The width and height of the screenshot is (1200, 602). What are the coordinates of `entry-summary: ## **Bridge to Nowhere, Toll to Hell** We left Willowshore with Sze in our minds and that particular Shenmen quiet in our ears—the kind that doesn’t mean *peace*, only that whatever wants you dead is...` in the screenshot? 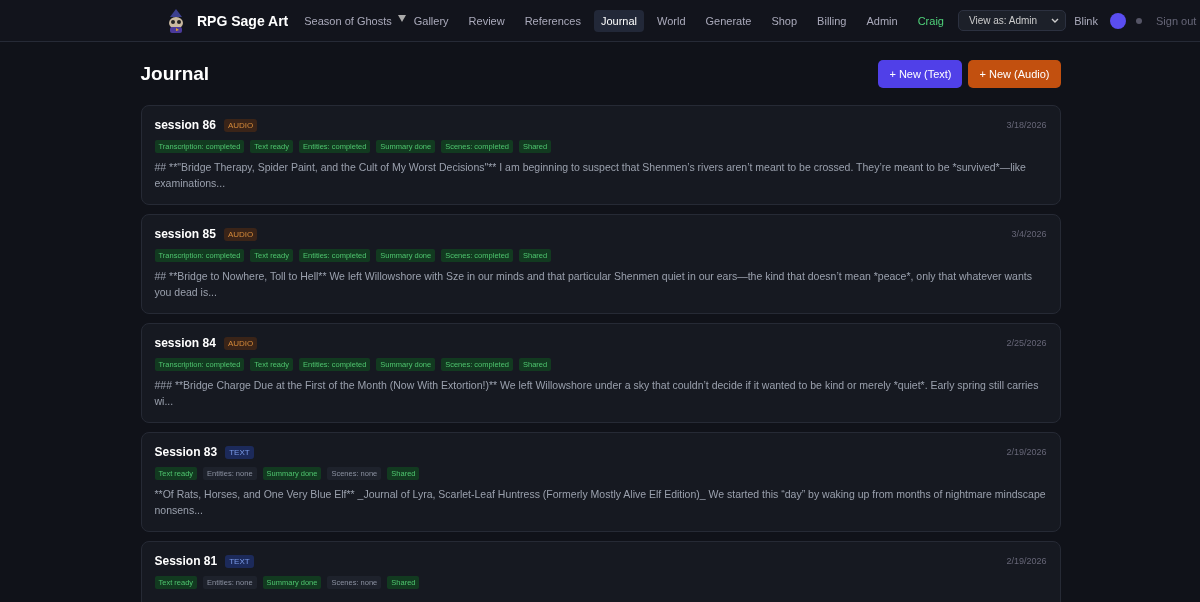 It's located at (593, 284).